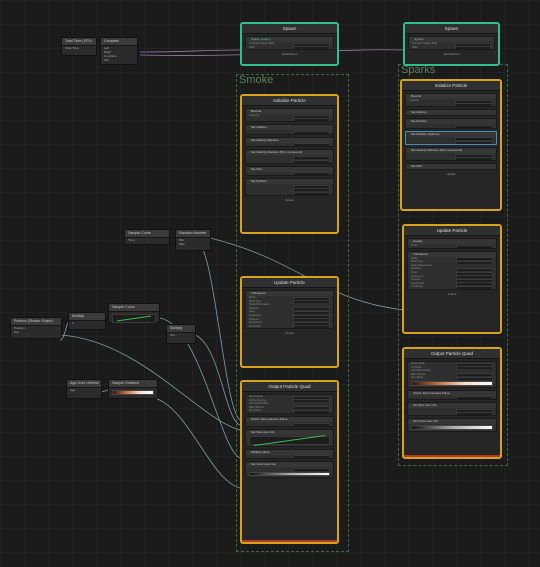  I want to click on init-block: Set Position (Sphere), so click(451, 137).